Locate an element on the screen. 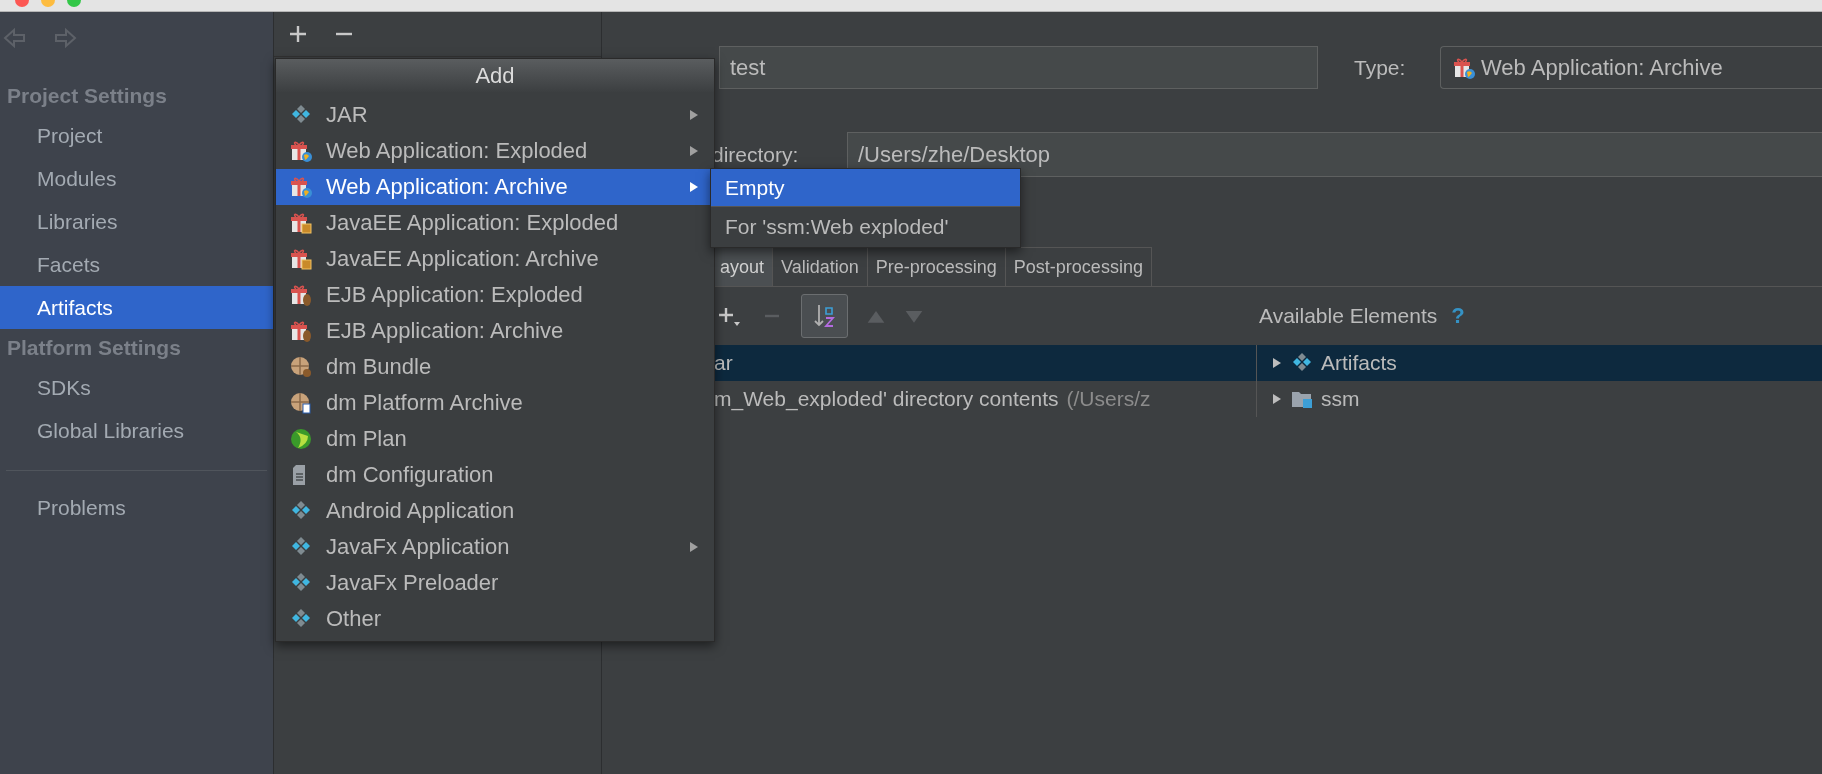  panel-header: Available Elements is located at coordinates (1348, 316).